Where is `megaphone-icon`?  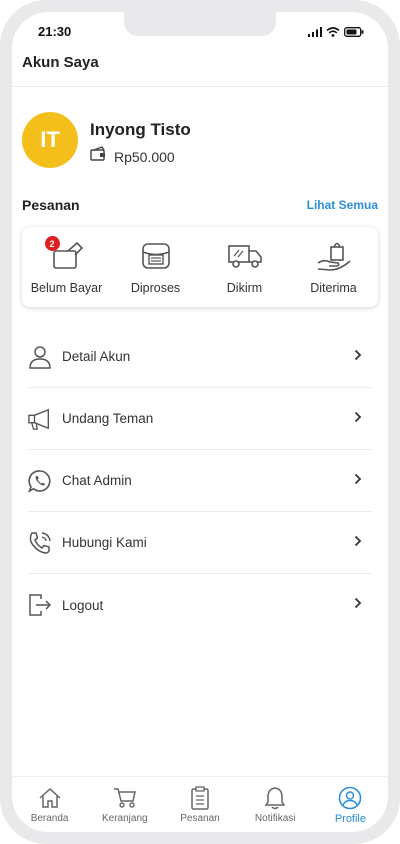 megaphone-icon is located at coordinates (40, 419).